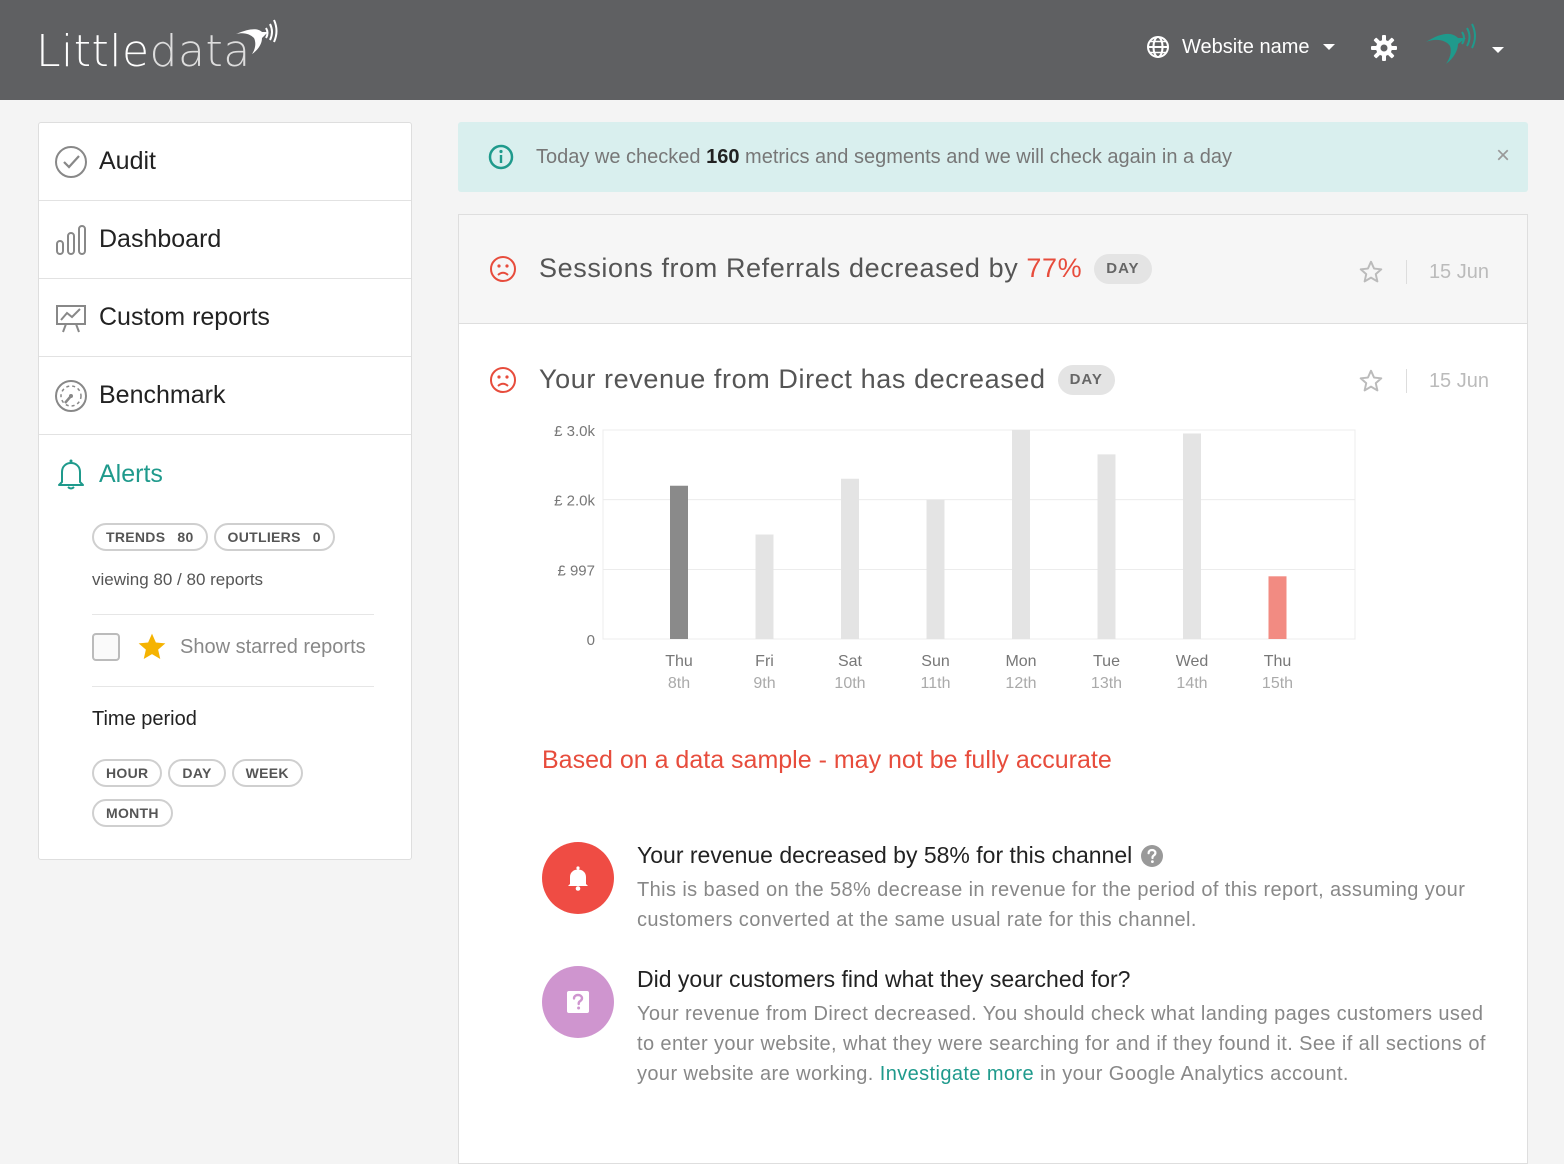 The width and height of the screenshot is (1564, 1164). Describe the element at coordinates (935, 661) in the screenshot. I see `x-tick-label: Sun` at that location.